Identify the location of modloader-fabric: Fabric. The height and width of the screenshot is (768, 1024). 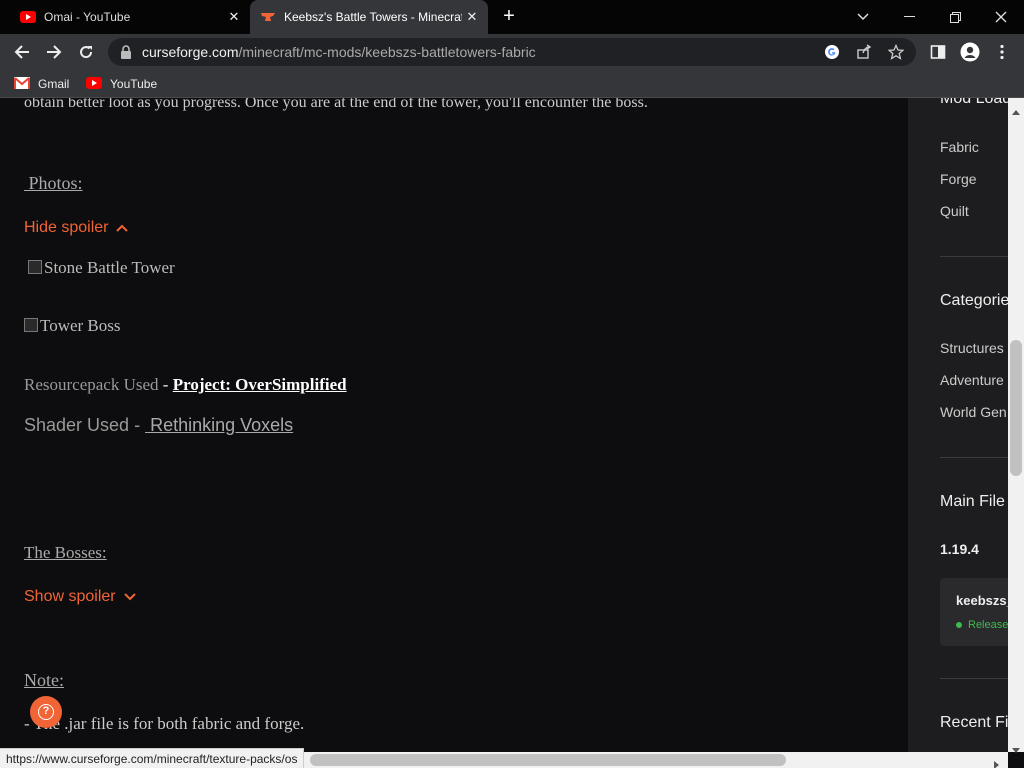
(959, 147).